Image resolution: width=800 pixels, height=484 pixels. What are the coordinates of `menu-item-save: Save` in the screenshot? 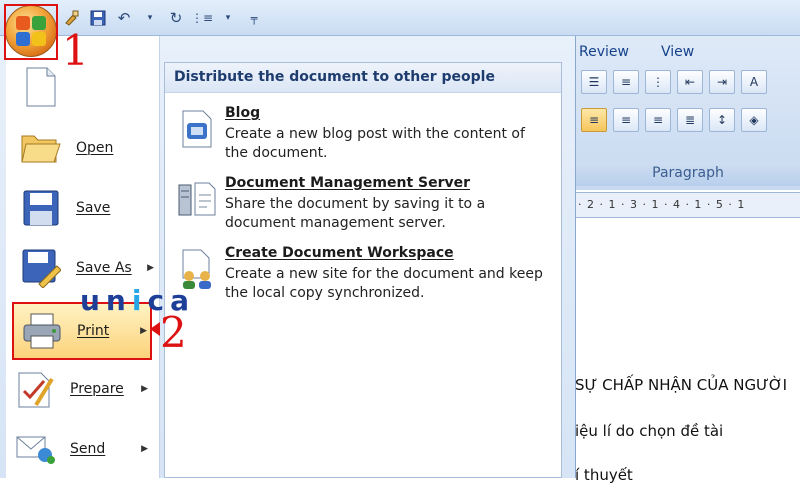 It's located at (85, 208).